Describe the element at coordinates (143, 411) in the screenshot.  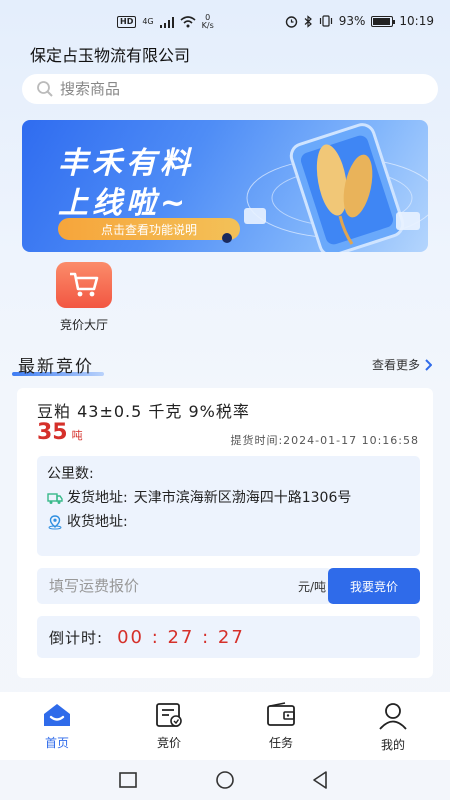
I see `goods-title: 豆粕 43±0.5 千克 9%税率` at that location.